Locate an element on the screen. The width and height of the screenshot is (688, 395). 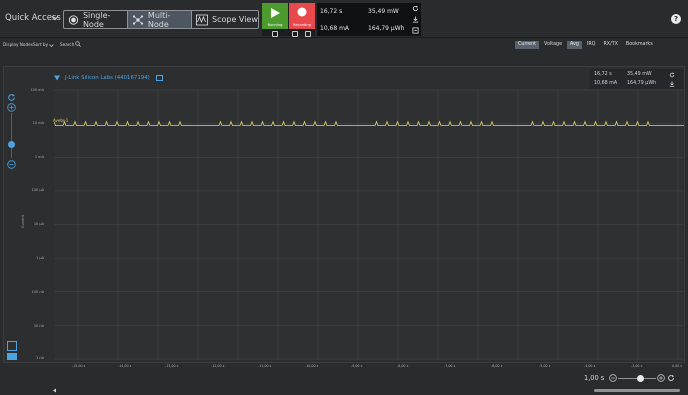
sort-by-label: Sort by is located at coordinates (40, 44).